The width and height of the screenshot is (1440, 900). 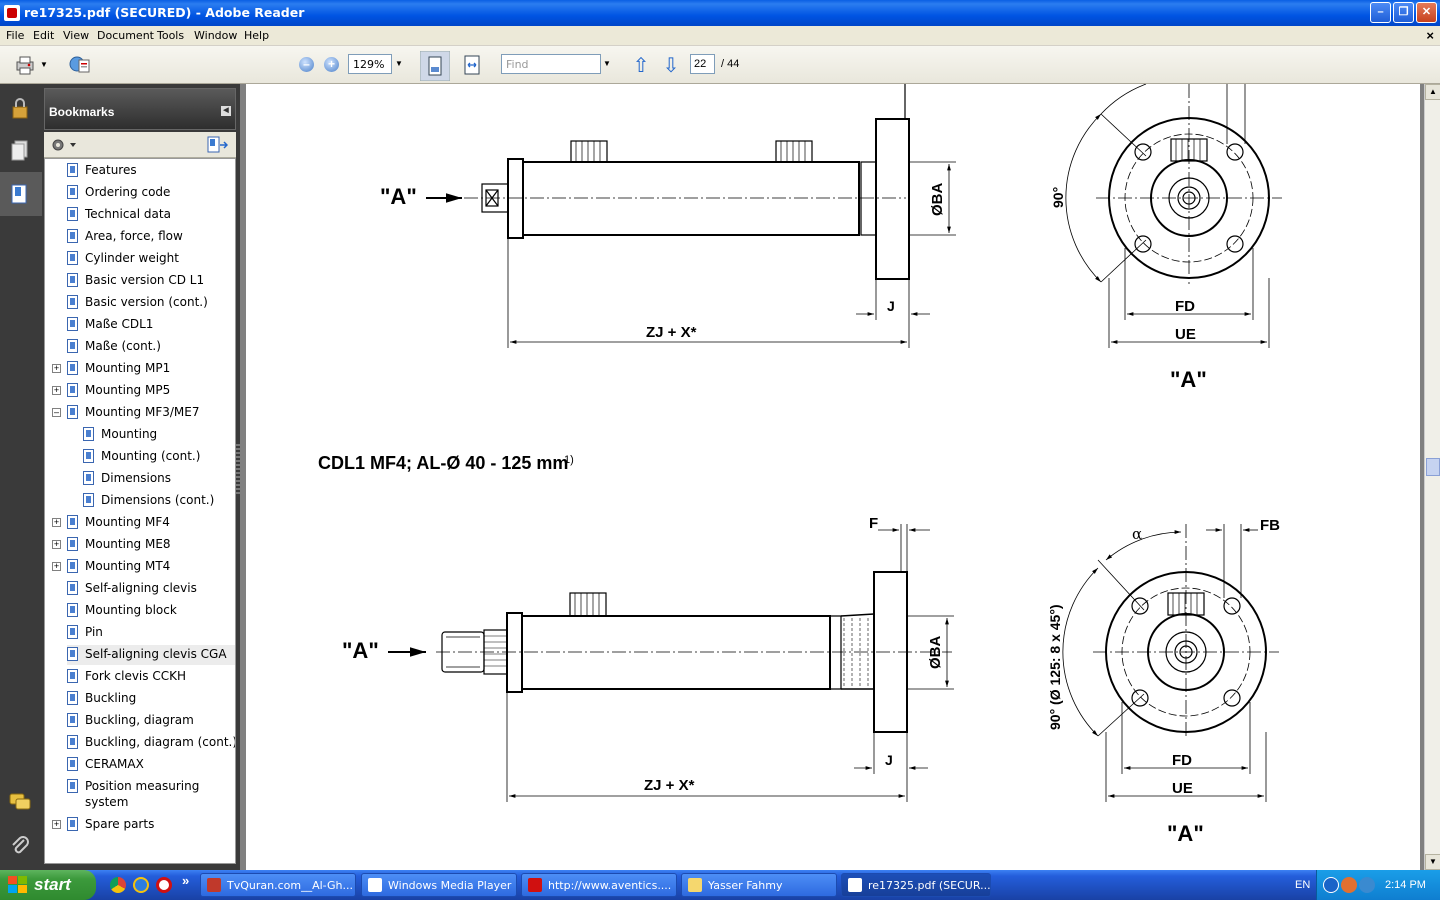 What do you see at coordinates (256, 35) in the screenshot?
I see `menu-help: Help` at bounding box center [256, 35].